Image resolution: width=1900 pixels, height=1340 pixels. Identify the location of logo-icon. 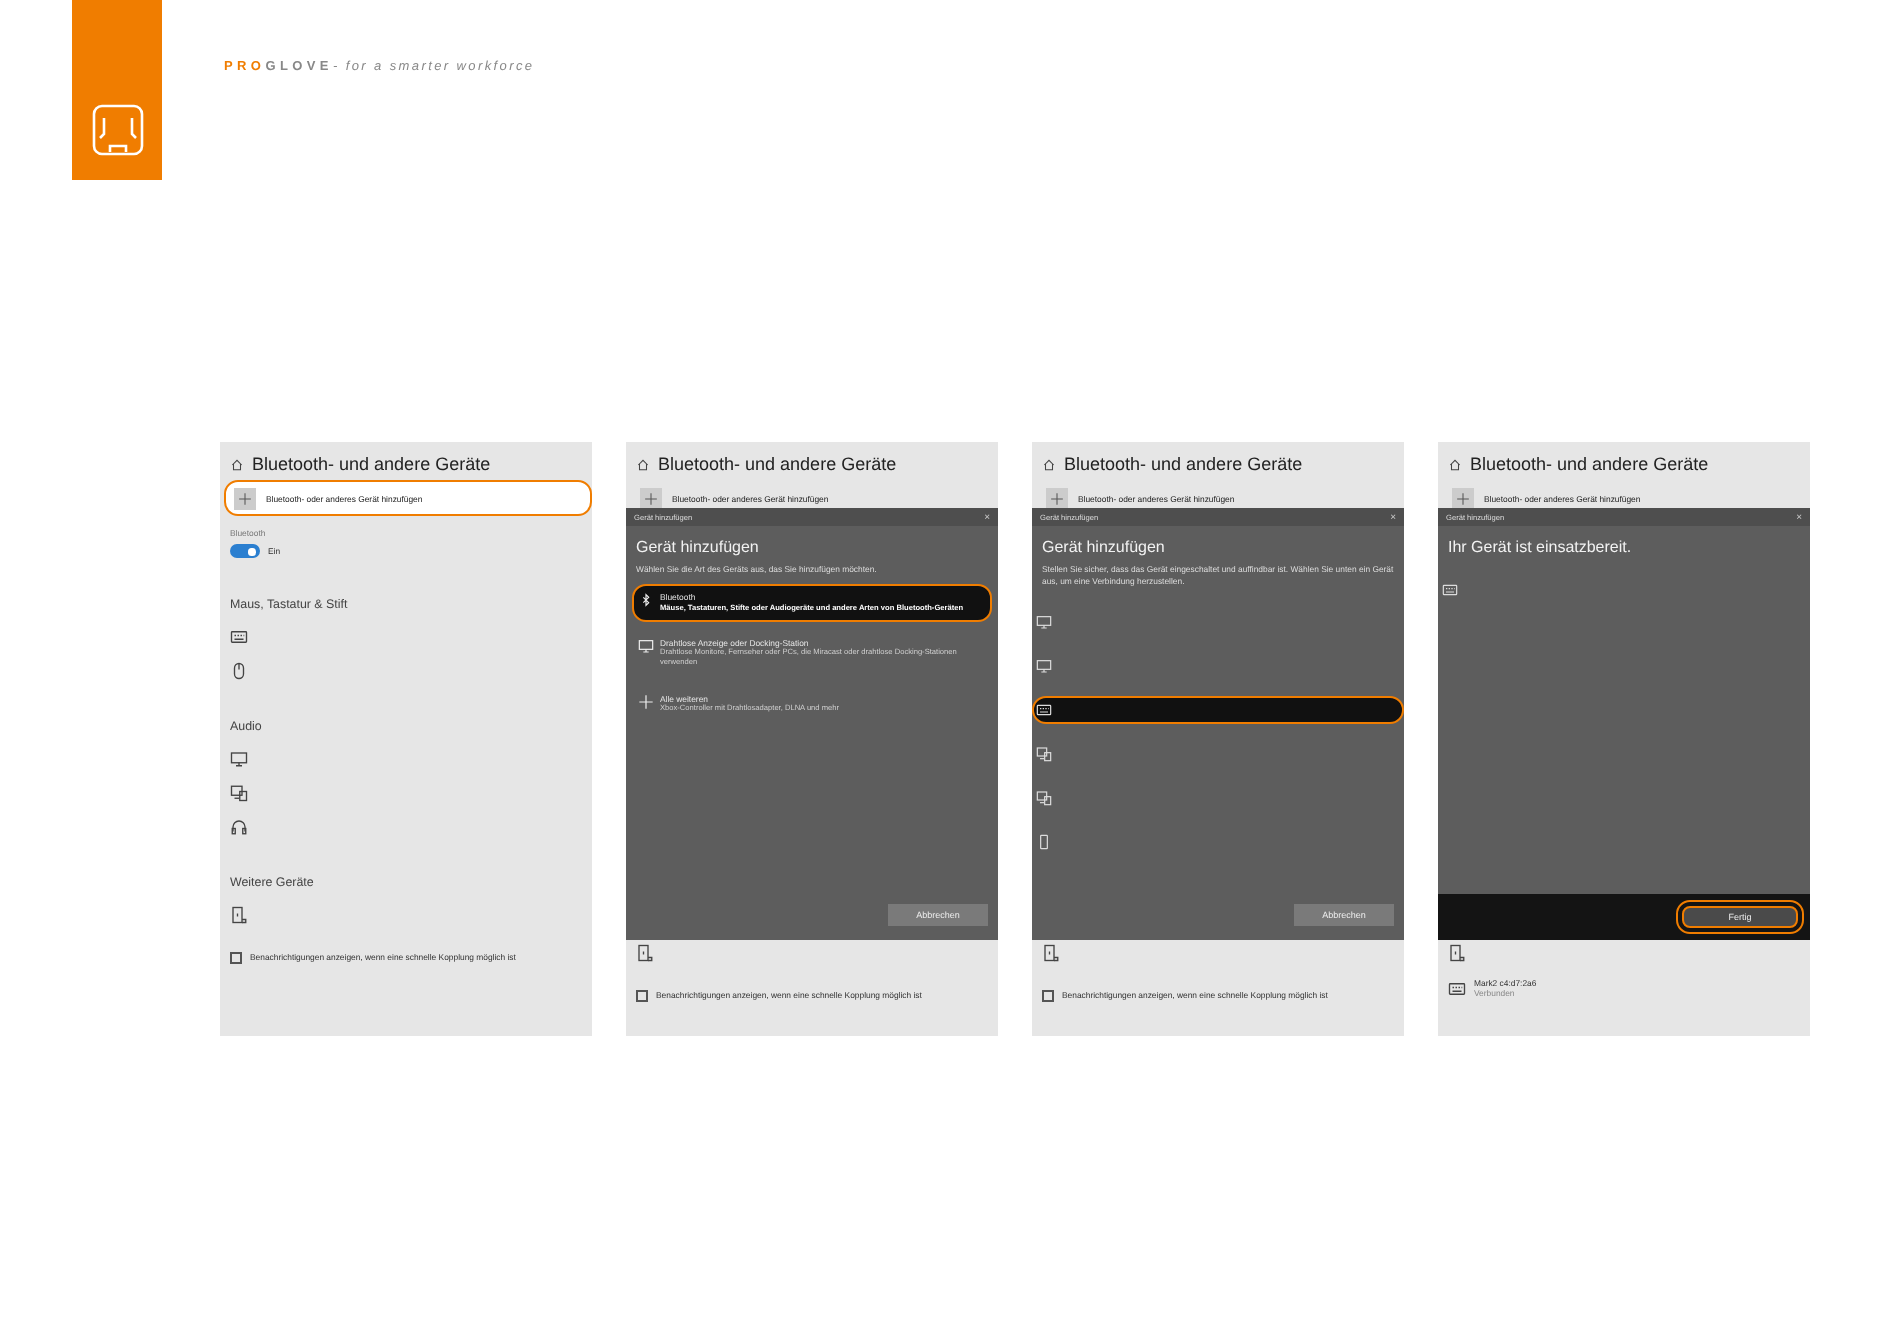
(117, 130).